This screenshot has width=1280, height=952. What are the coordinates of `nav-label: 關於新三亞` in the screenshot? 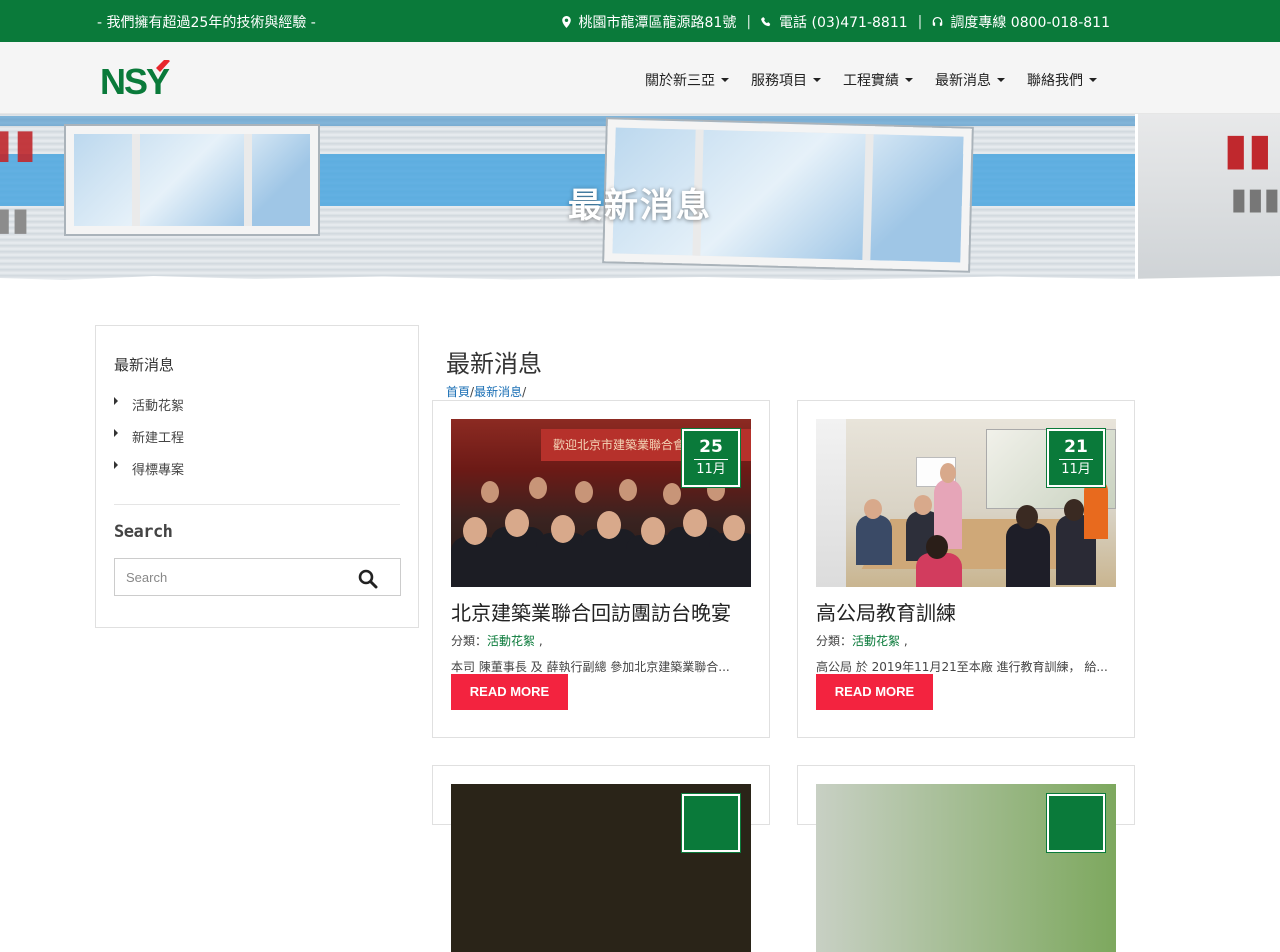 It's located at (680, 81).